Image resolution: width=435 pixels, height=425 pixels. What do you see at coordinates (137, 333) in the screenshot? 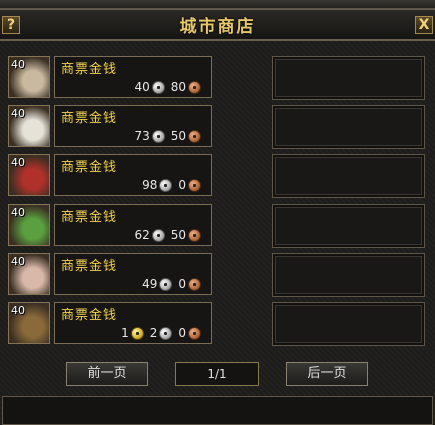
I see `gold-coin-icon` at bounding box center [137, 333].